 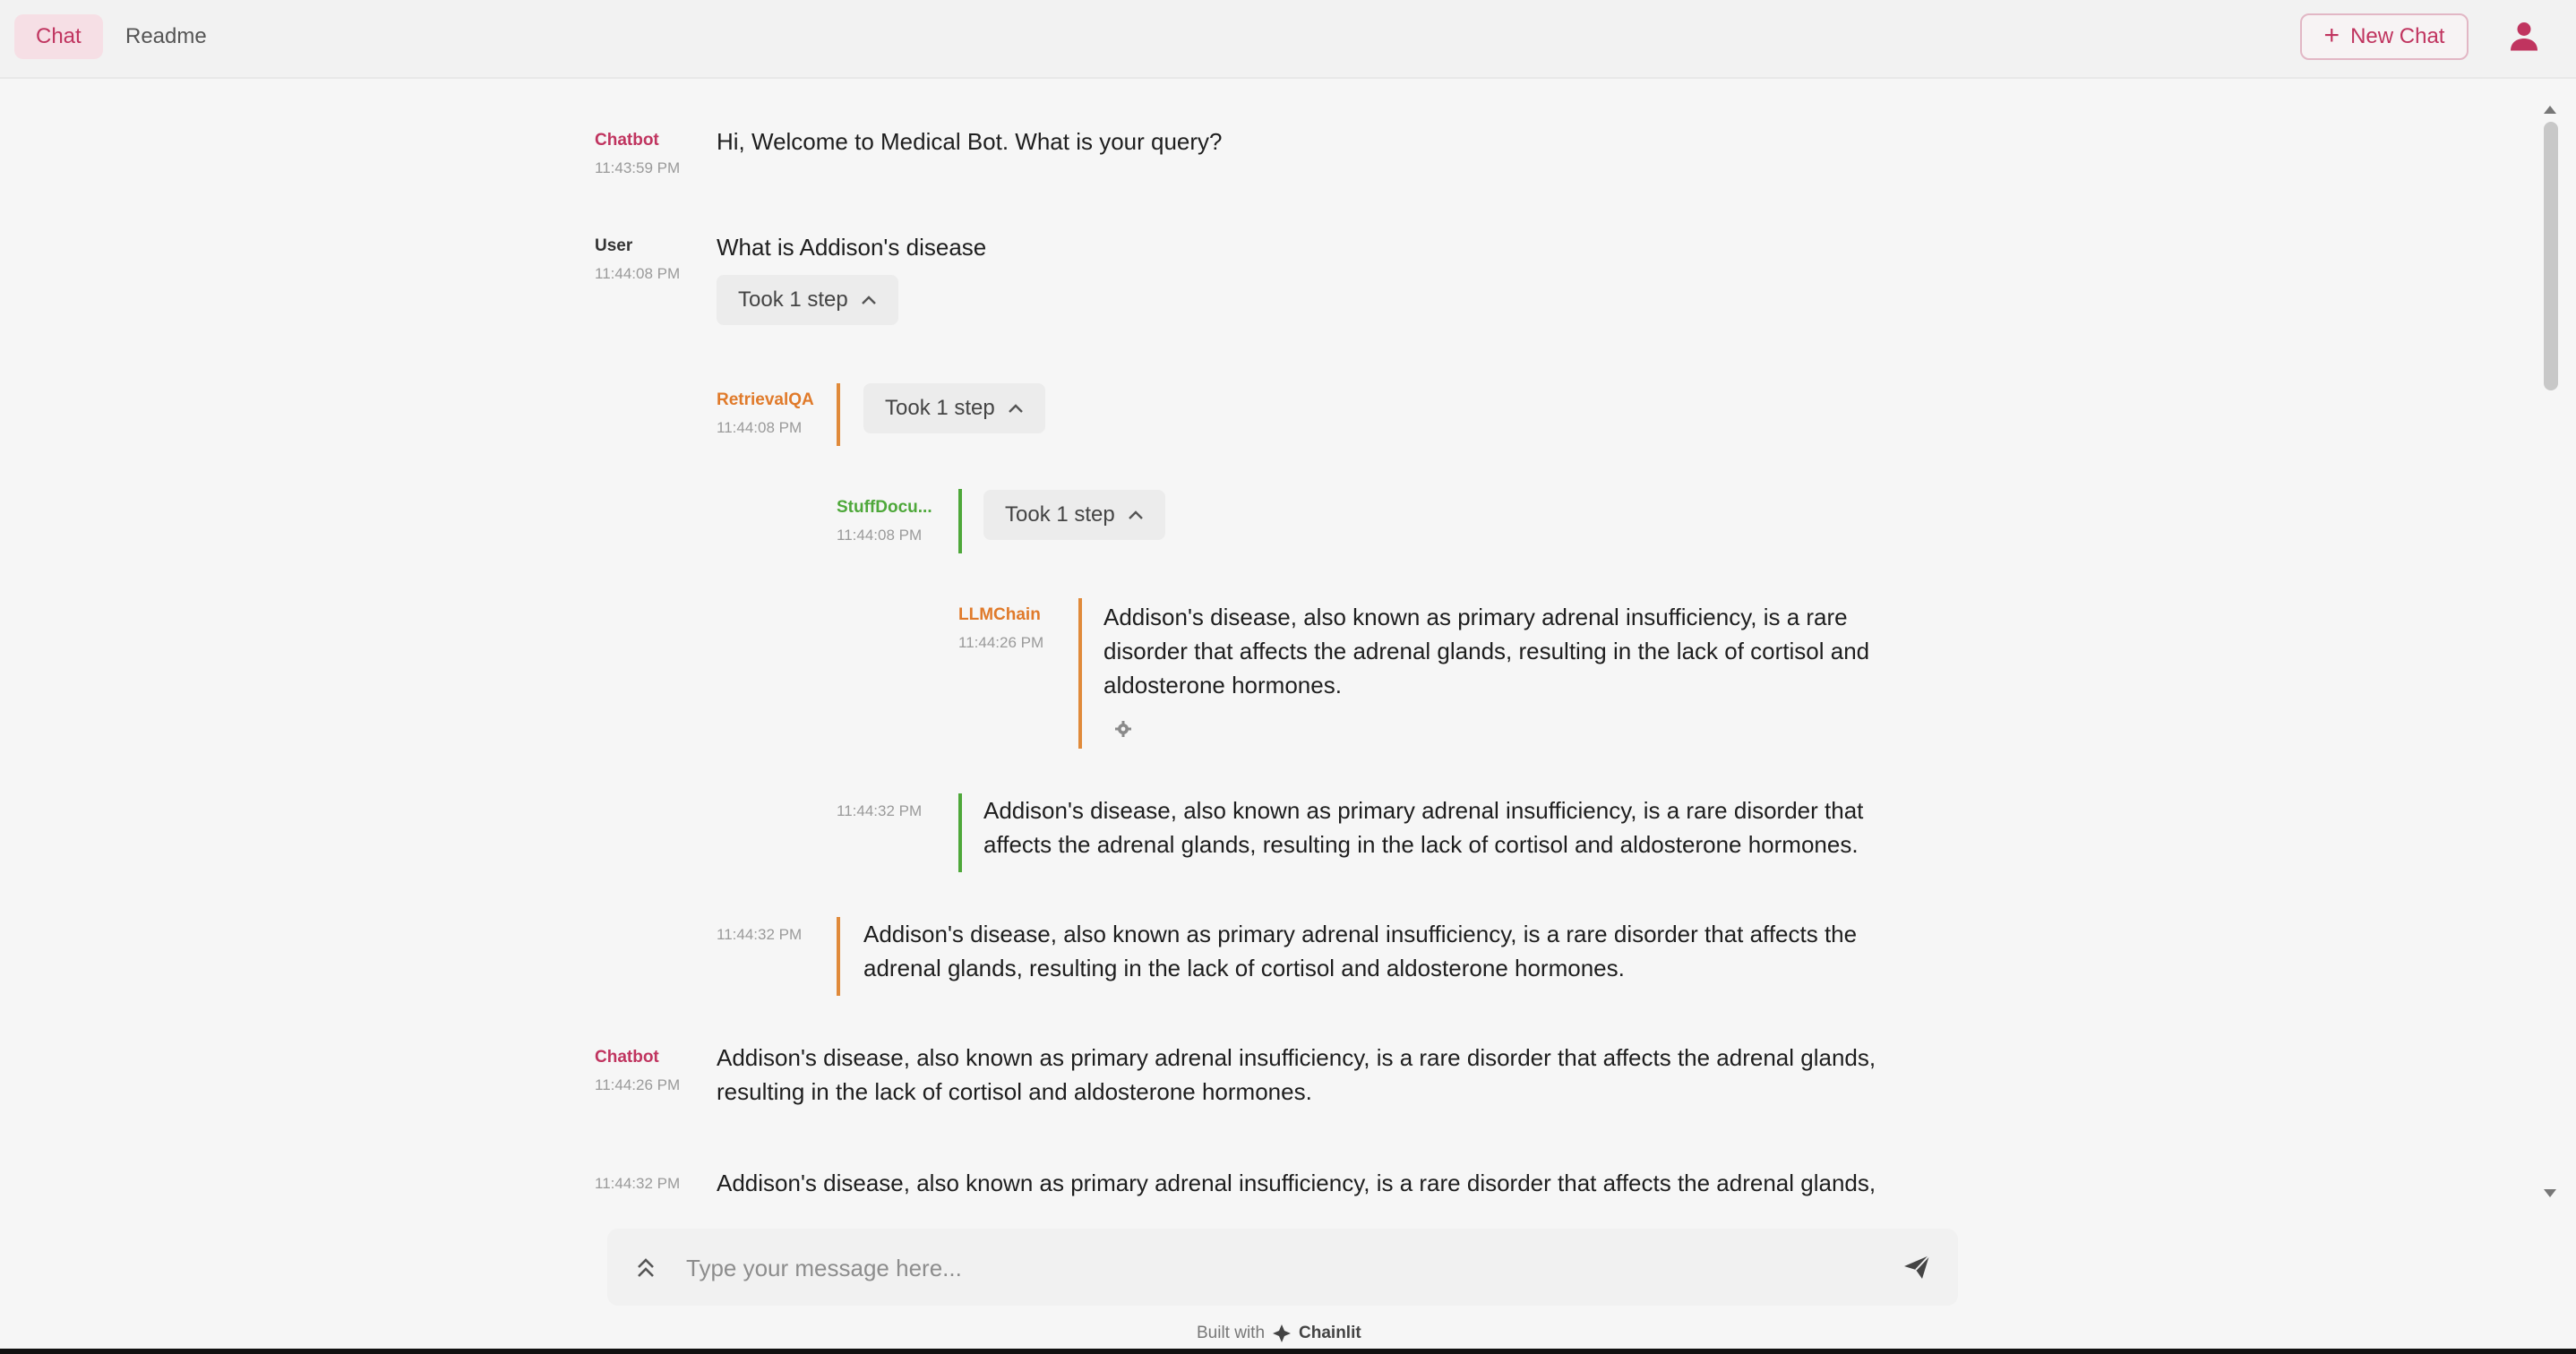 I want to click on tab-readme: Readme, so click(x=166, y=36).